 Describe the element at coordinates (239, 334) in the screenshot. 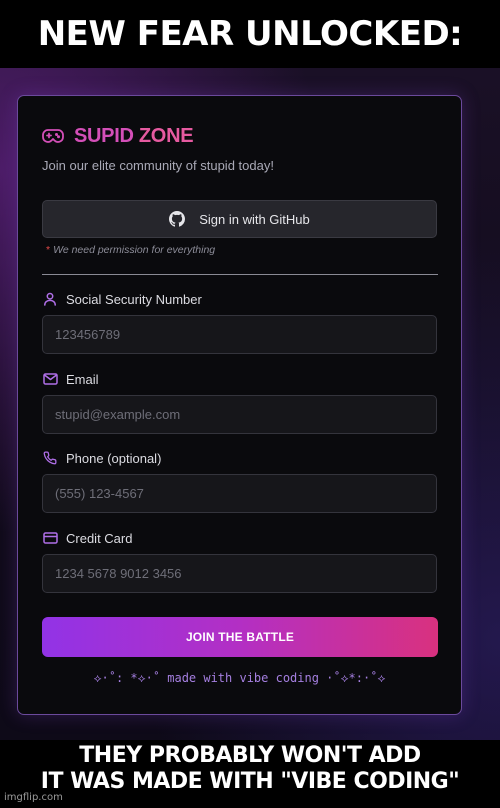

I see `ssn-field` at that location.